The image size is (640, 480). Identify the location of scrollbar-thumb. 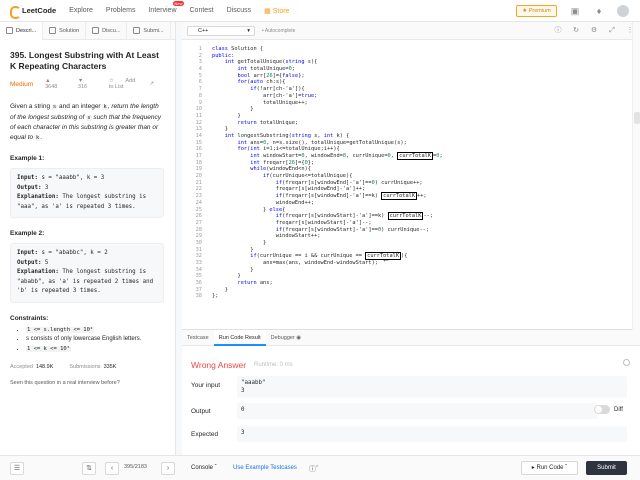
(637, 118).